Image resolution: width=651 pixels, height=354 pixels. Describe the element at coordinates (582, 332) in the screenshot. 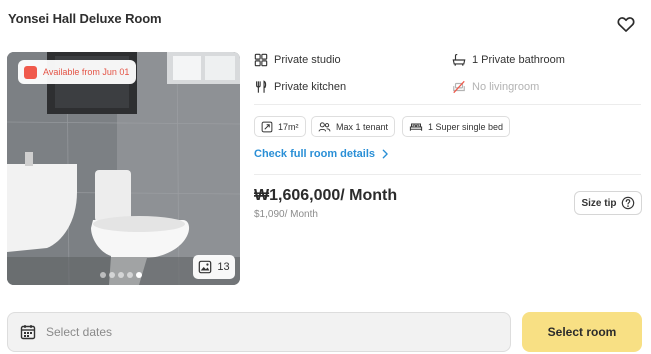

I see `select-room-button: Select room` at that location.